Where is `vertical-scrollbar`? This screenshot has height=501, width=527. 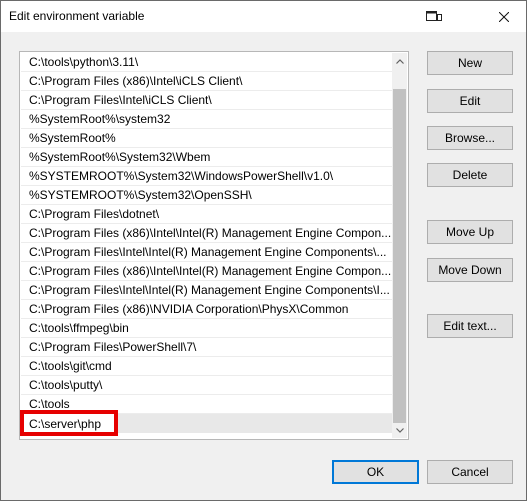
vertical-scrollbar is located at coordinates (399, 245).